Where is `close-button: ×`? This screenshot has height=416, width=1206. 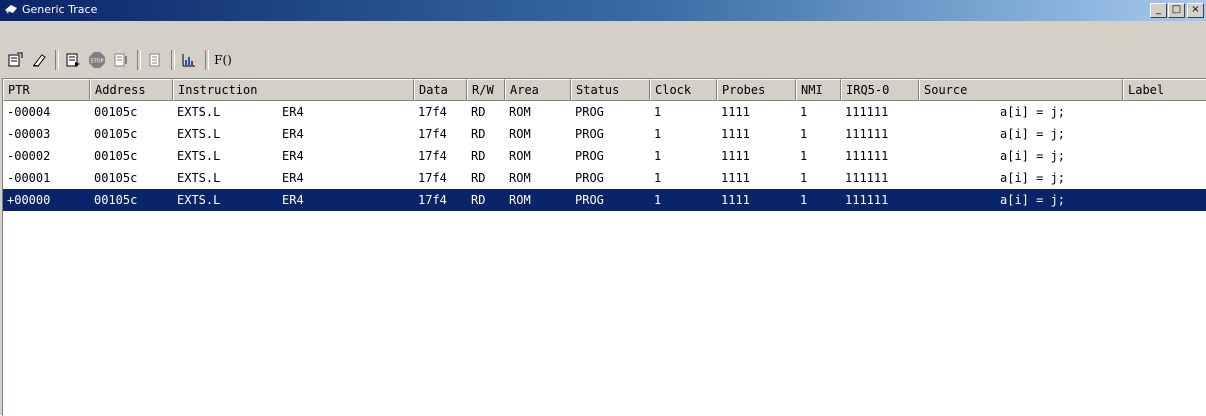 close-button: × is located at coordinates (1195, 10).